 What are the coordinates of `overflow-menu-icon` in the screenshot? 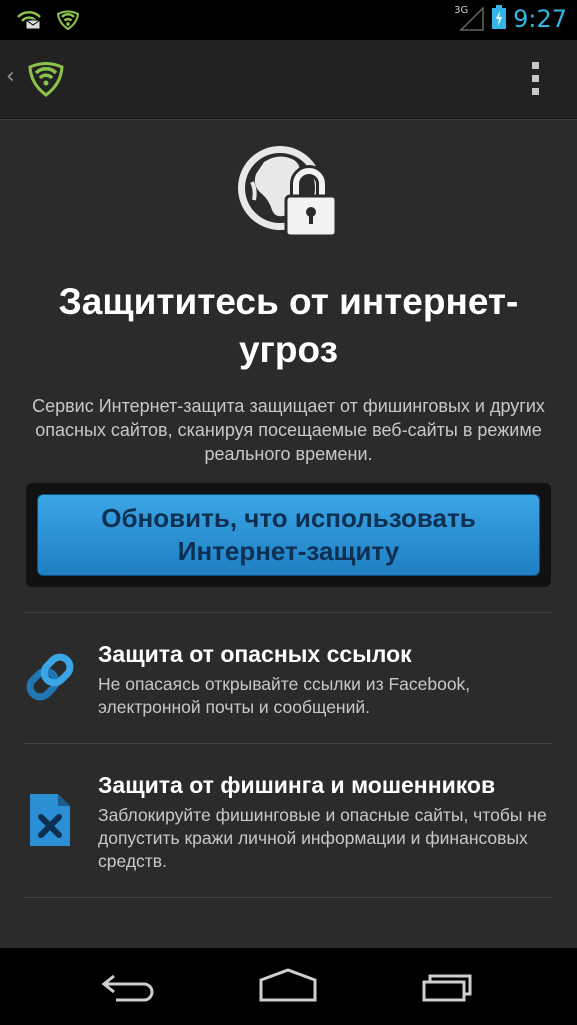 It's located at (535, 78).